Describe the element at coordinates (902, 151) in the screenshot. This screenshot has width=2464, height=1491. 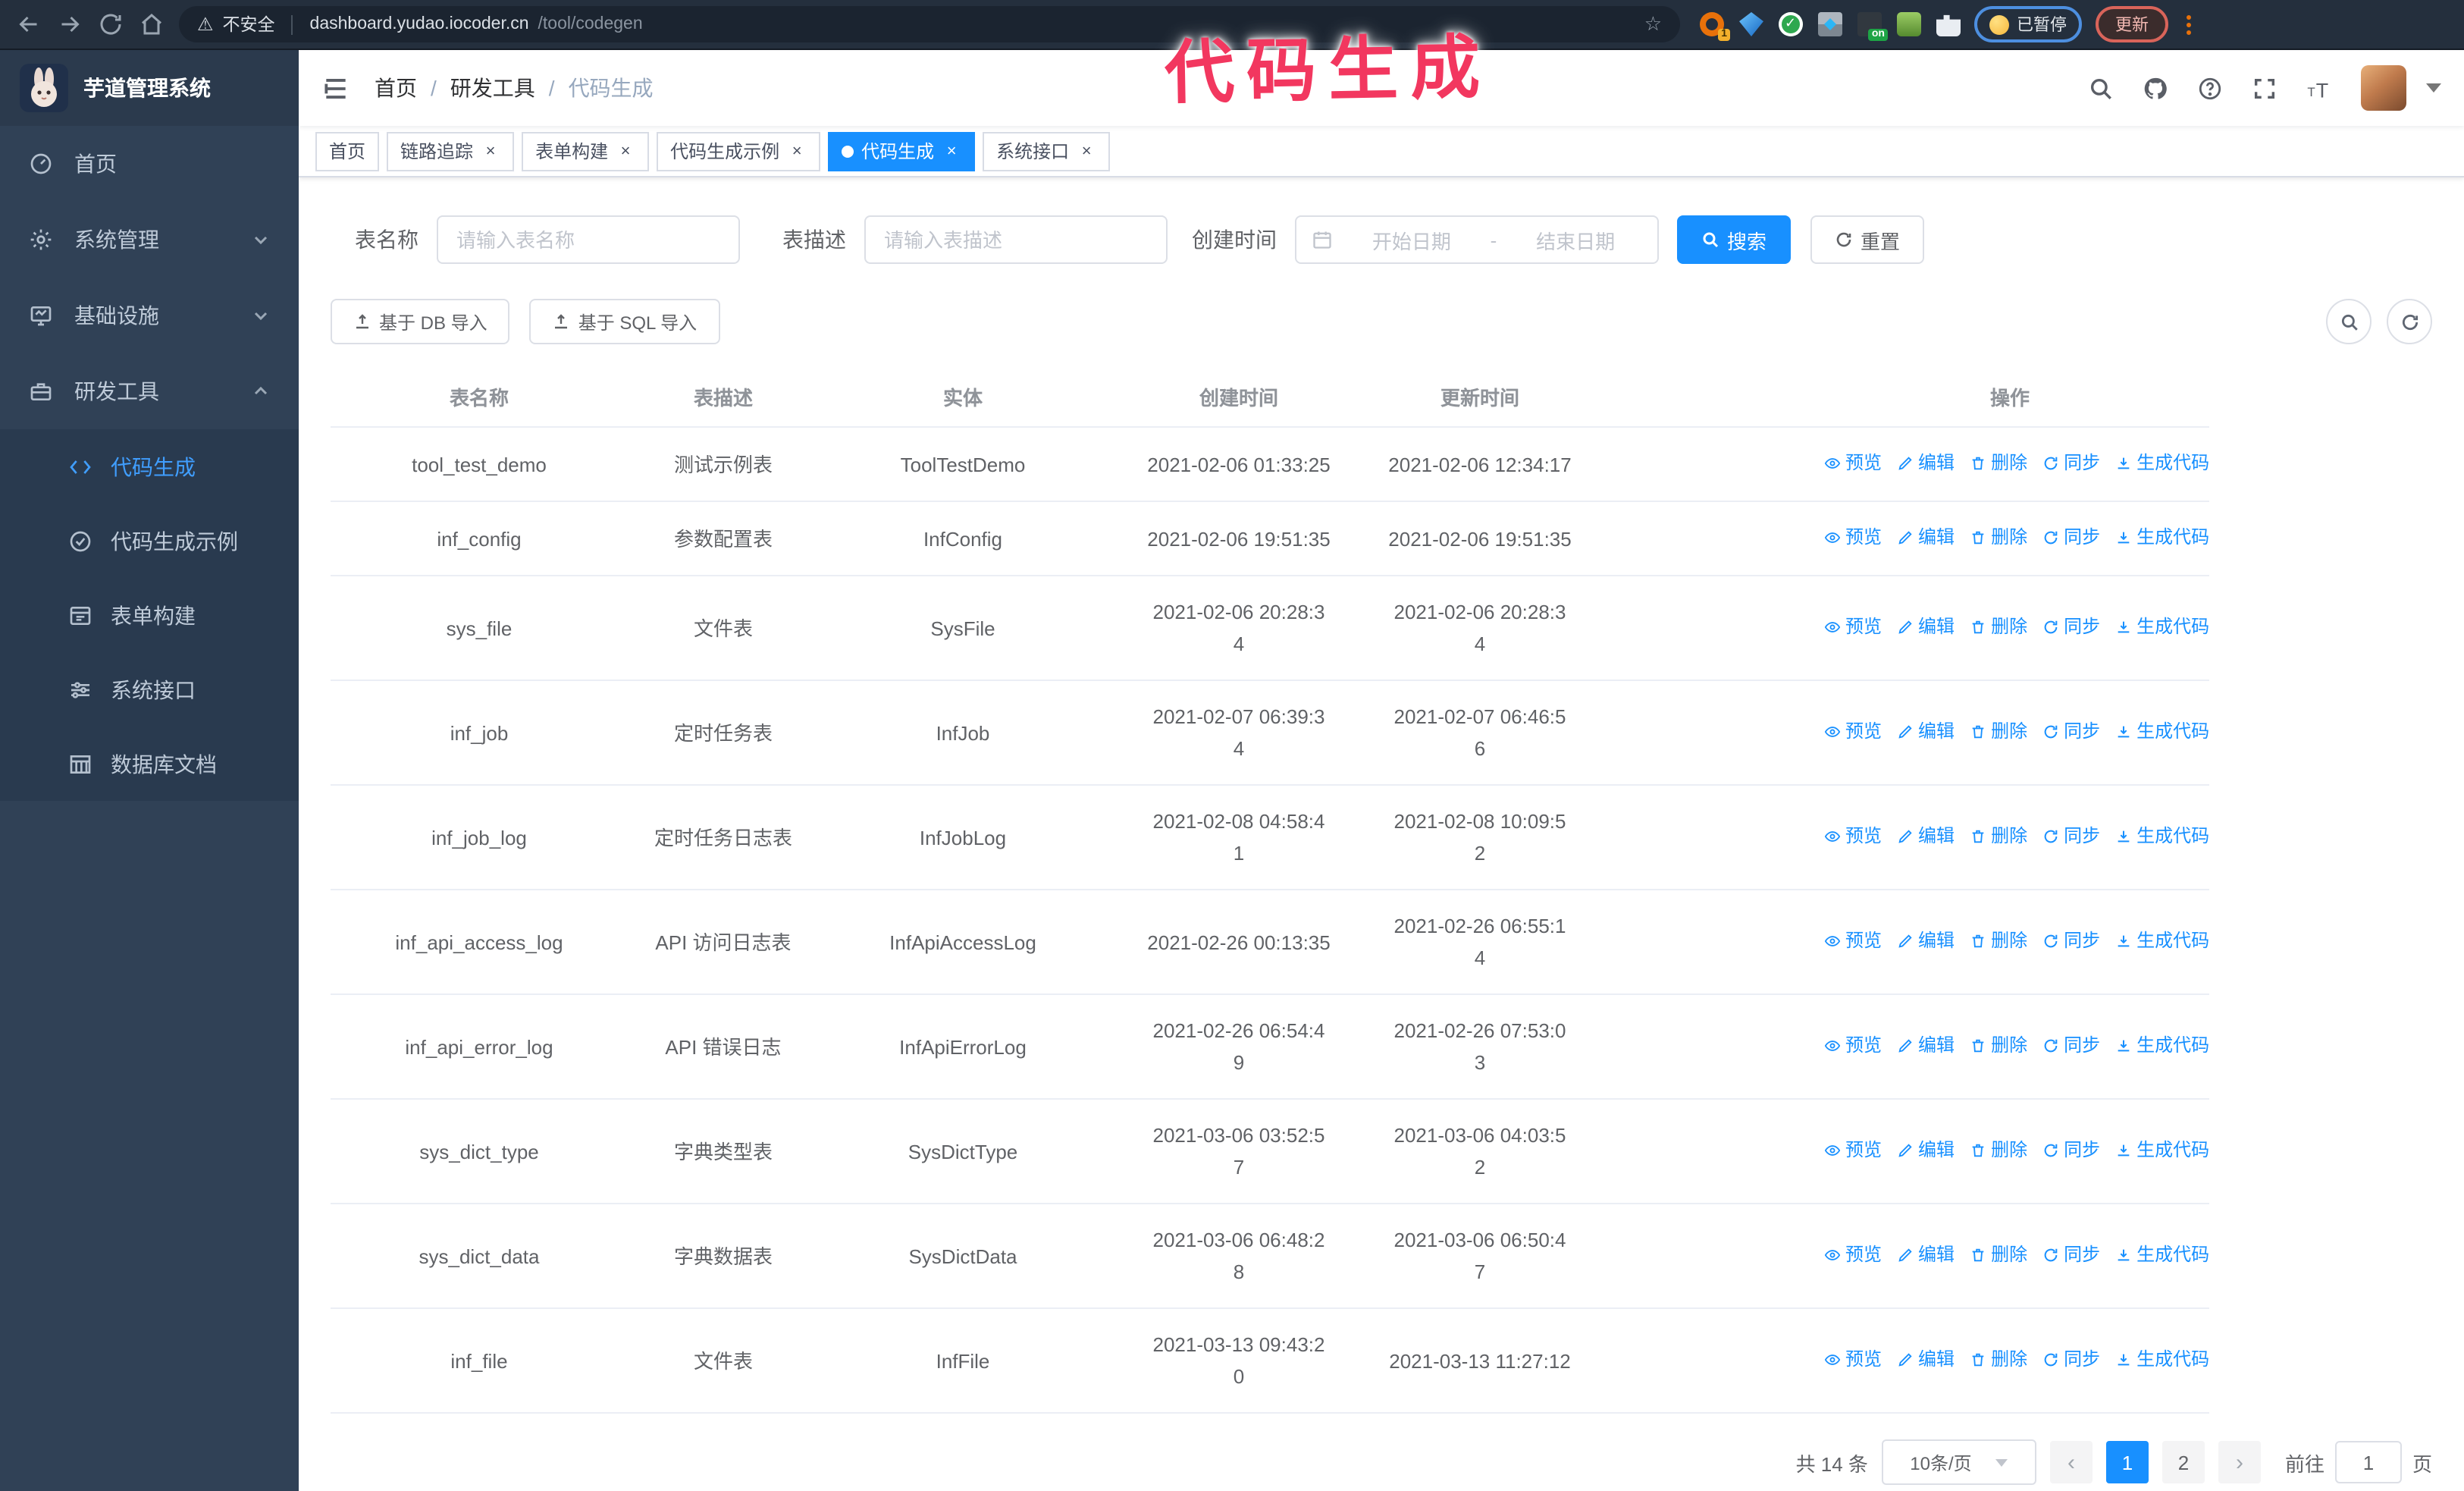
I see `view-tab: 代码生成 ×` at that location.